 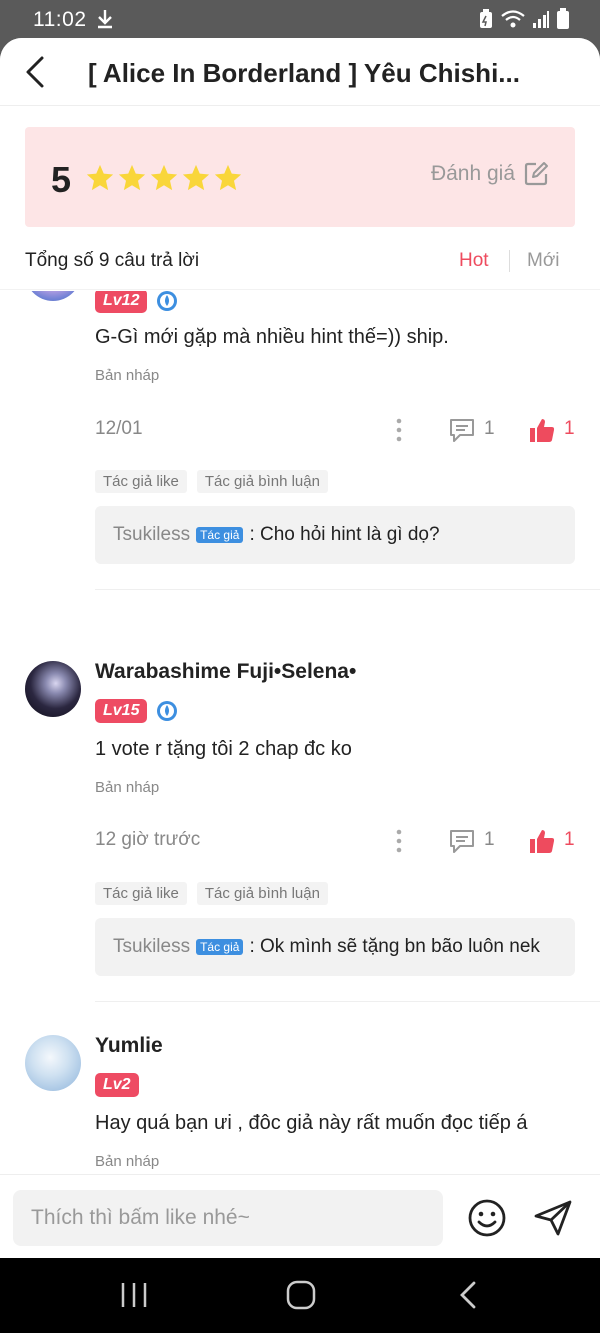 I want to click on rate-button: Đánh giá, so click(x=490, y=174).